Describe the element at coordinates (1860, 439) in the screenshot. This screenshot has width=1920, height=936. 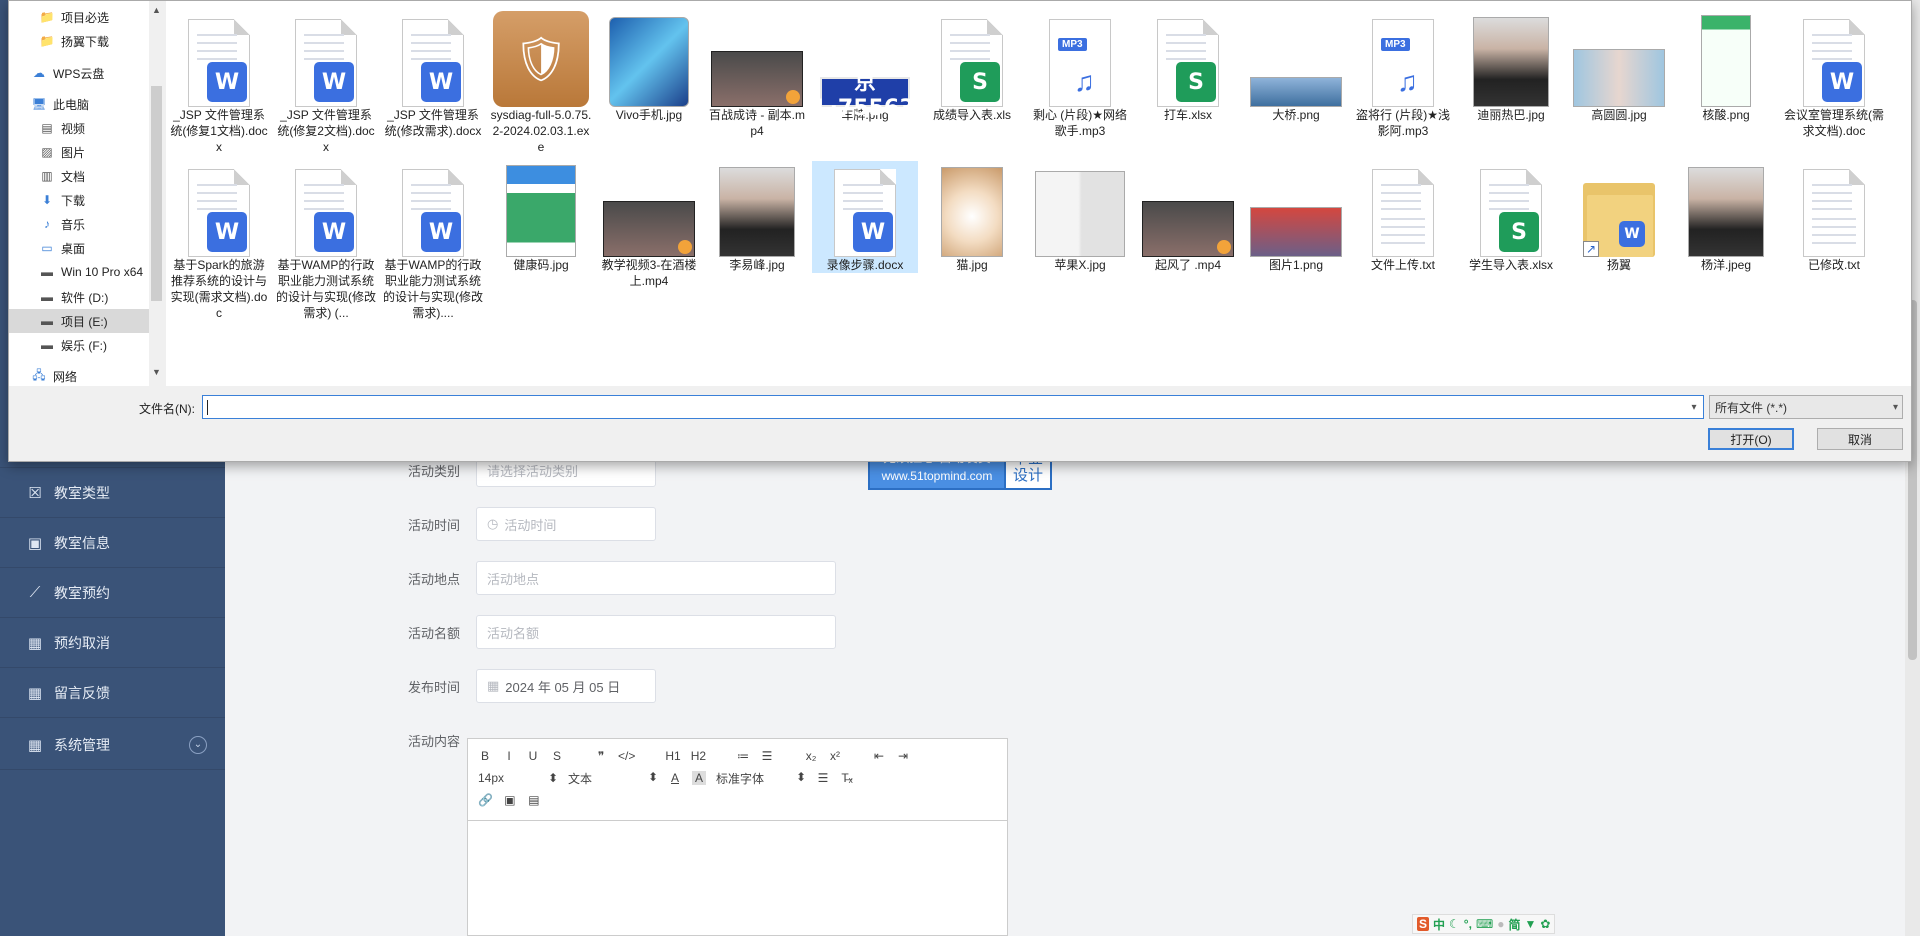
I see `cancel-button: 取消` at that location.